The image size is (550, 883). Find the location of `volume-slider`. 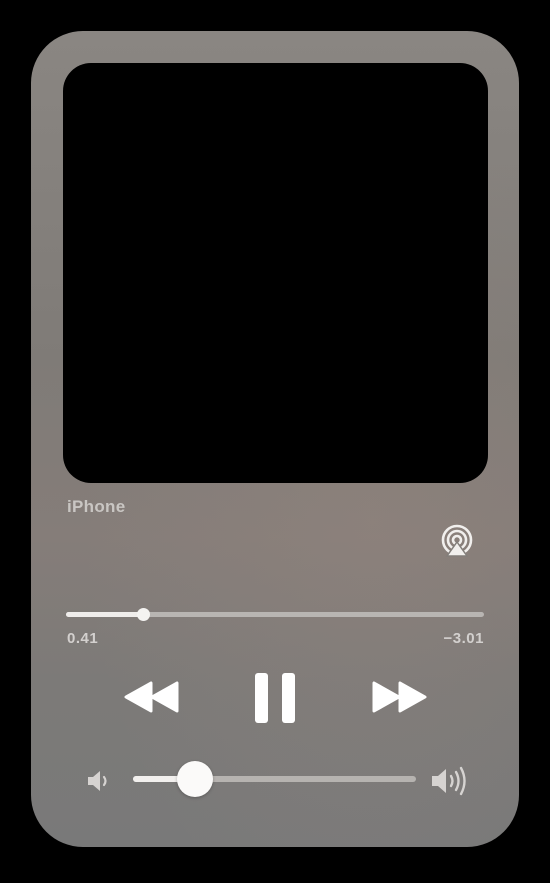

volume-slider is located at coordinates (274, 779).